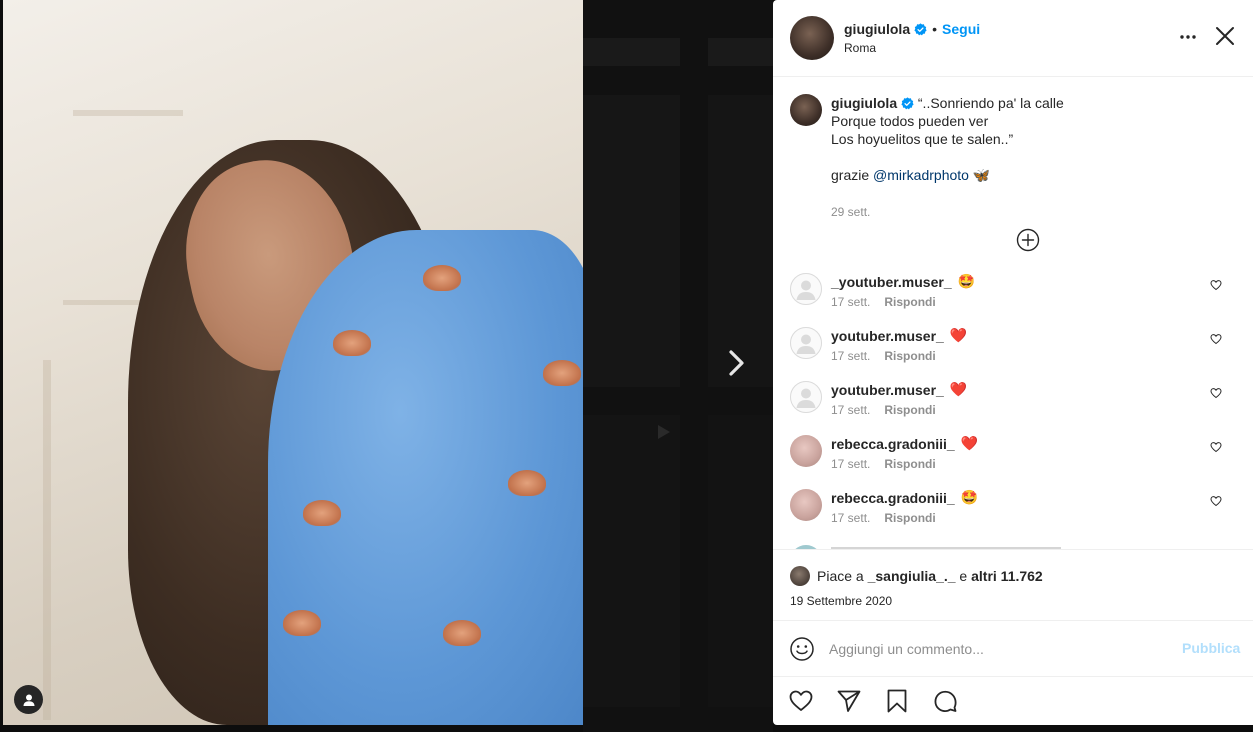  I want to click on caption-mention-link: @mirkadrphoto, so click(921, 175).